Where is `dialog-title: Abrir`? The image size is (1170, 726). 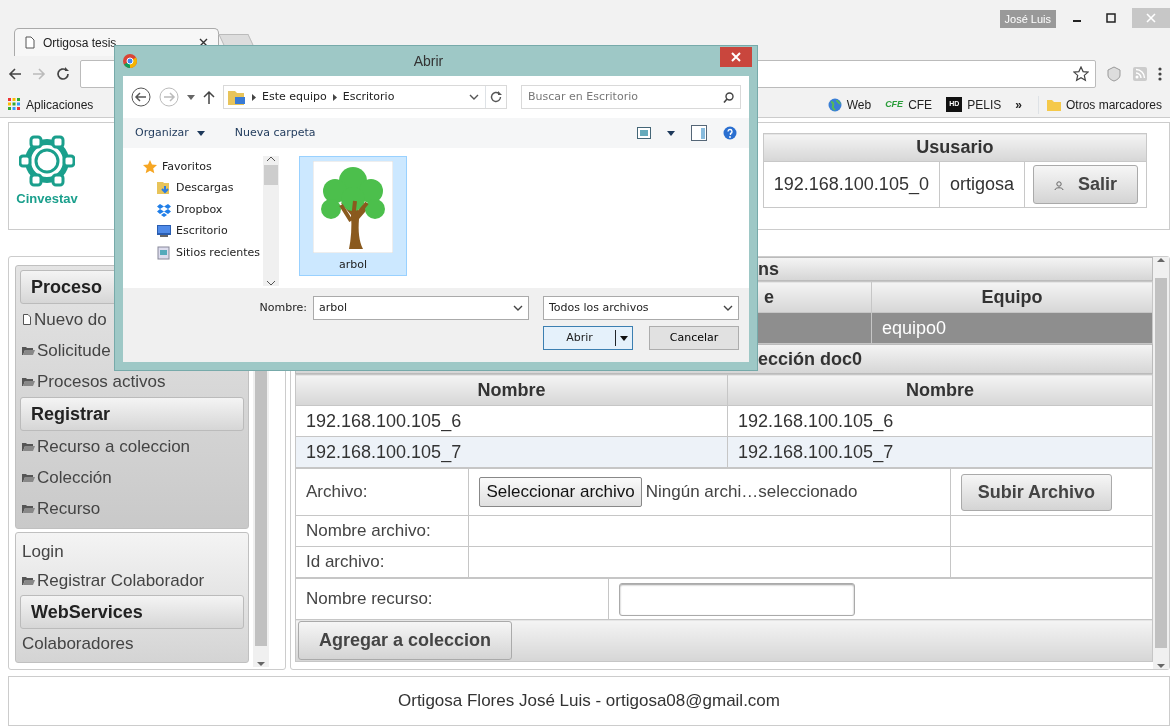
dialog-title: Abrir is located at coordinates (428, 61).